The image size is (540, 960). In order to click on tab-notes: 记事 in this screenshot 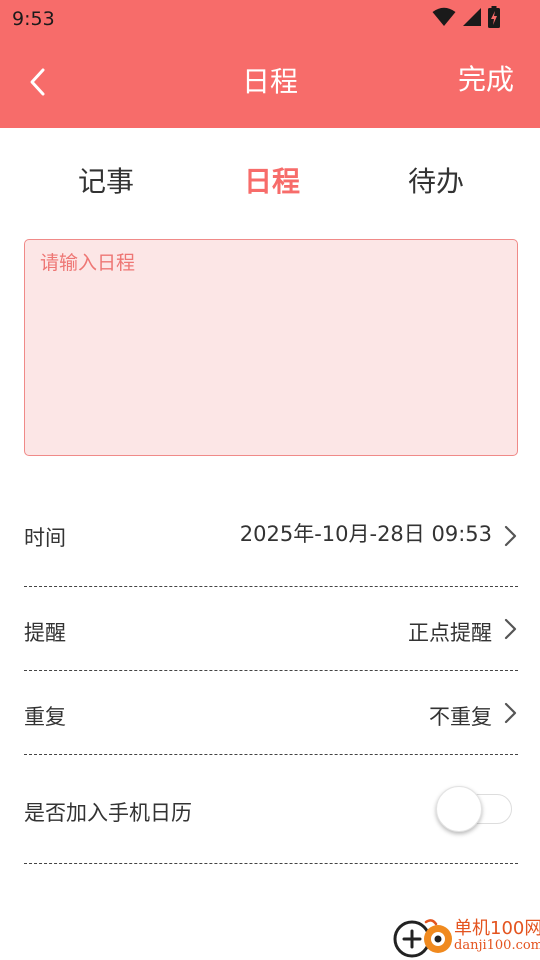, I will do `click(106, 180)`.